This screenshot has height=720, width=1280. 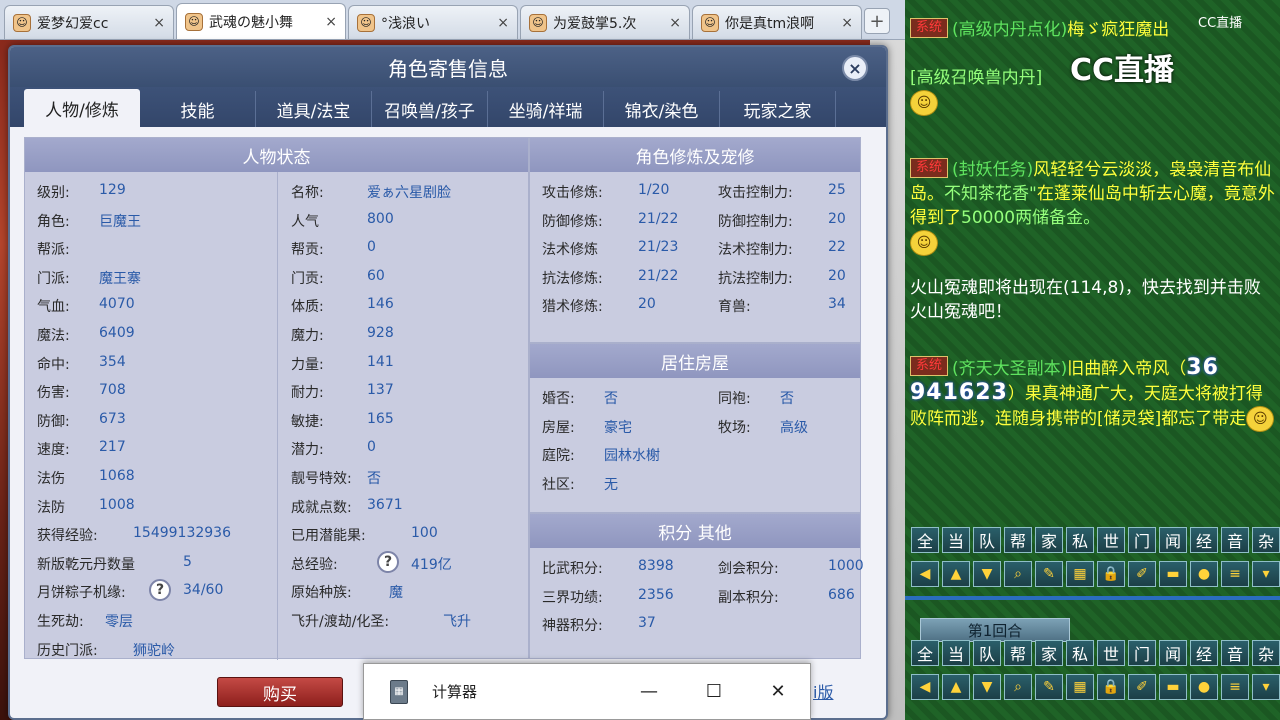 I want to click on browser-tab-label: 为爱鼓掌5.次, so click(x=595, y=23).